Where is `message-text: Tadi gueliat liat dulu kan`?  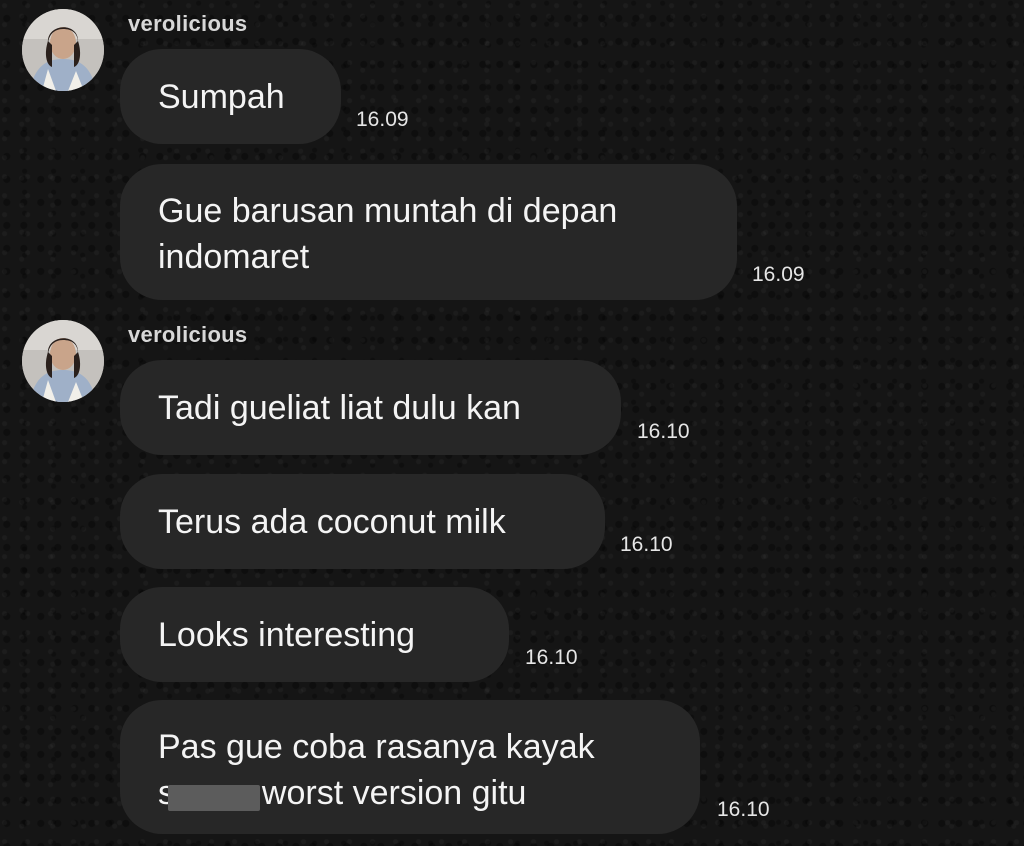
message-text: Tadi gueliat liat dulu kan is located at coordinates (339, 407).